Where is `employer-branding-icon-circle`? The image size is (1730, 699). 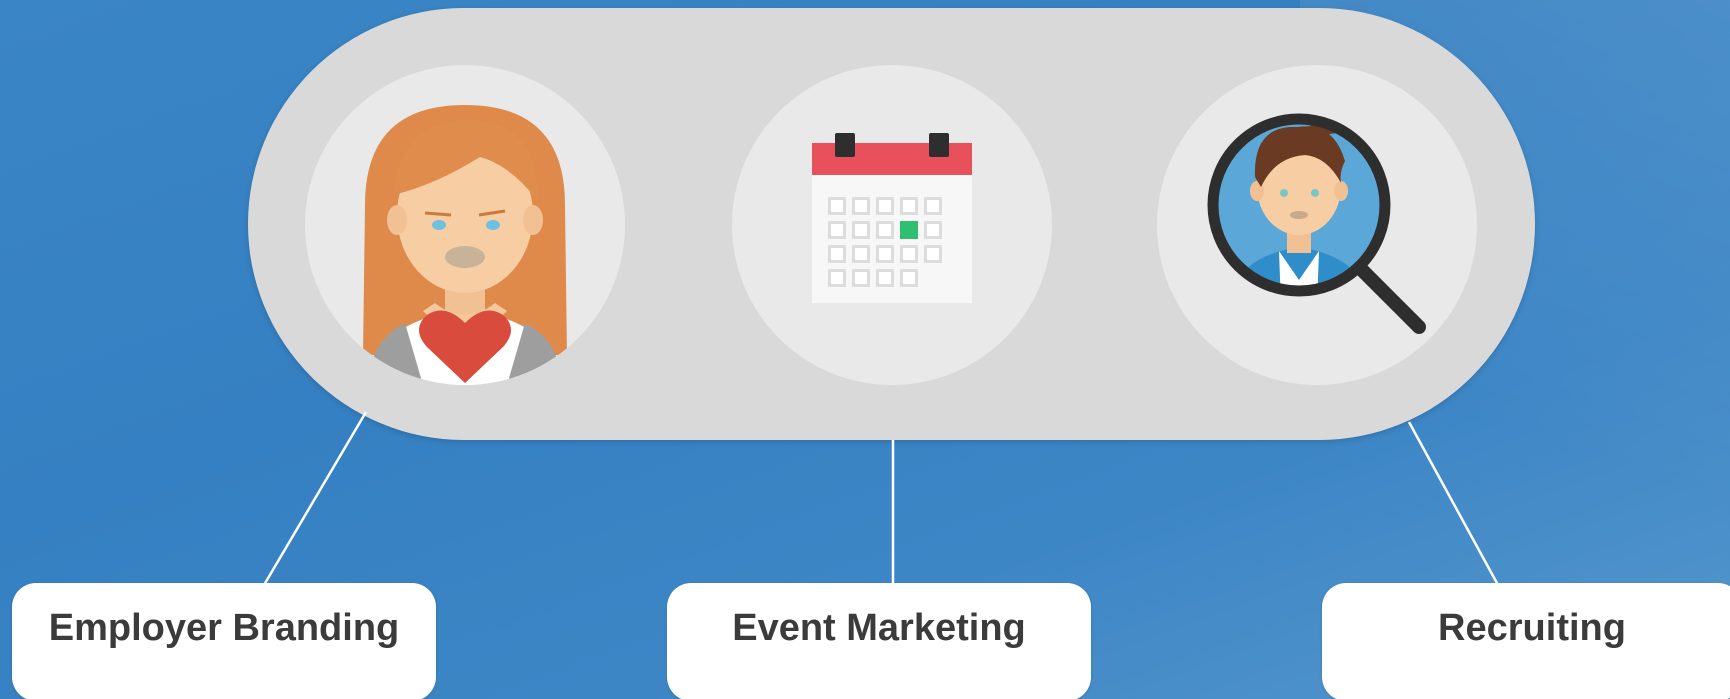 employer-branding-icon-circle is located at coordinates (465, 225).